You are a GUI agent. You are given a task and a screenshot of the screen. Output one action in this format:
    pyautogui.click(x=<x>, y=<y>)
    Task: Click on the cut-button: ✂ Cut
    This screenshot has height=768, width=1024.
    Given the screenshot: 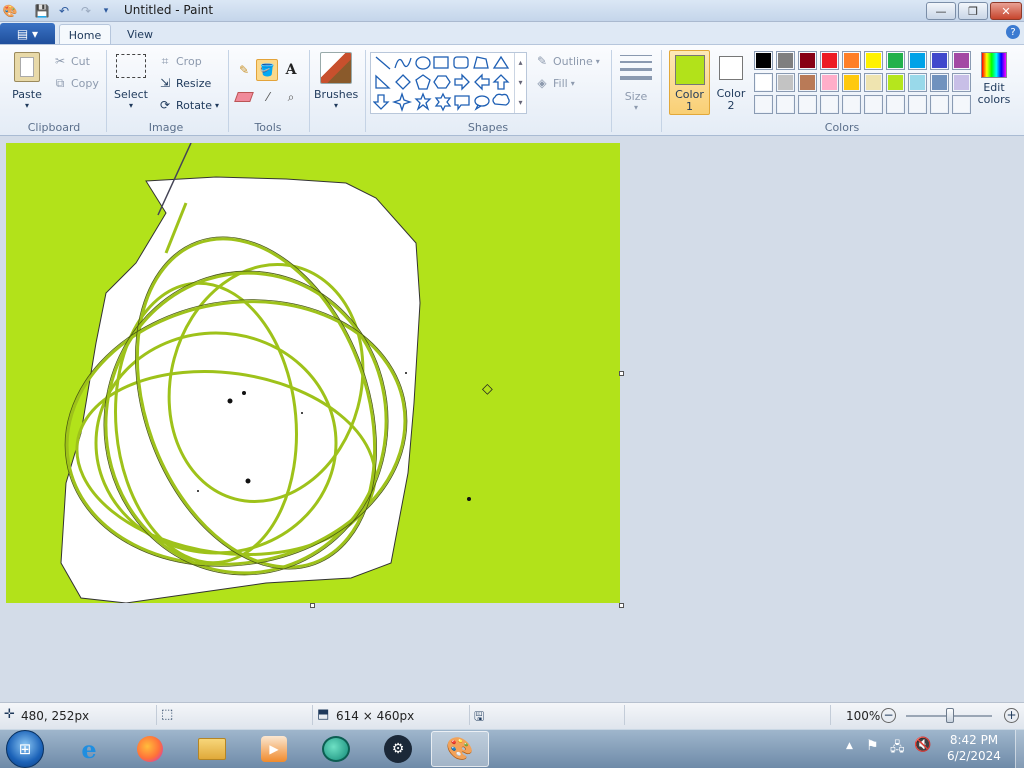 What is the action you would take?
    pyautogui.click(x=71, y=61)
    